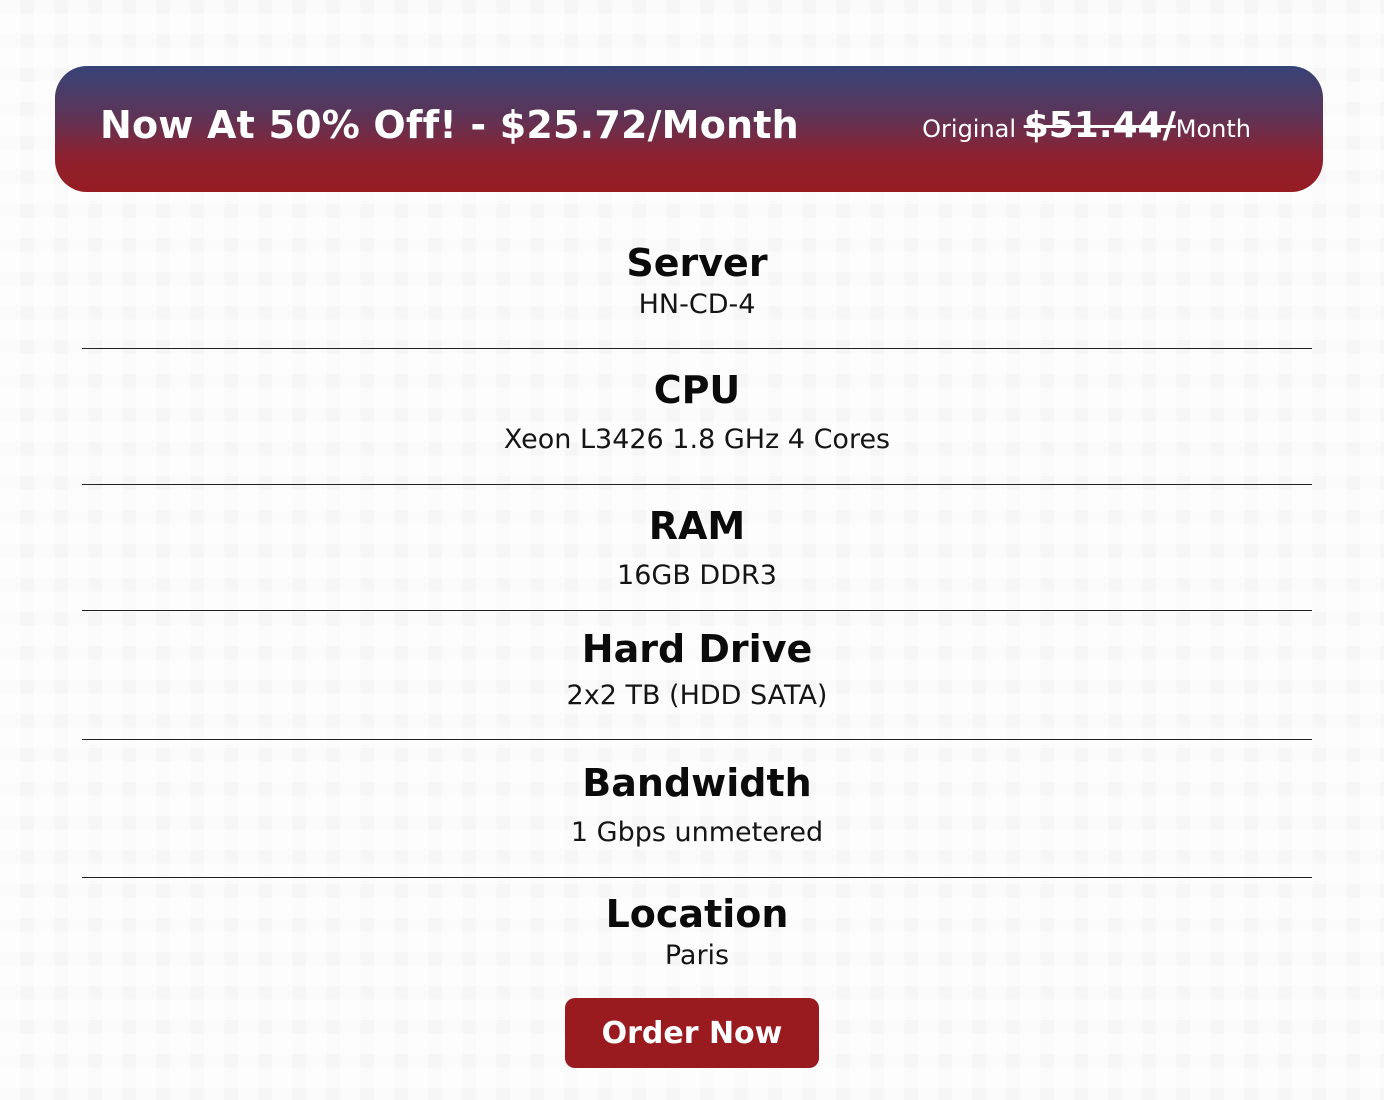  I want to click on spec-label: CPU, so click(697, 390).